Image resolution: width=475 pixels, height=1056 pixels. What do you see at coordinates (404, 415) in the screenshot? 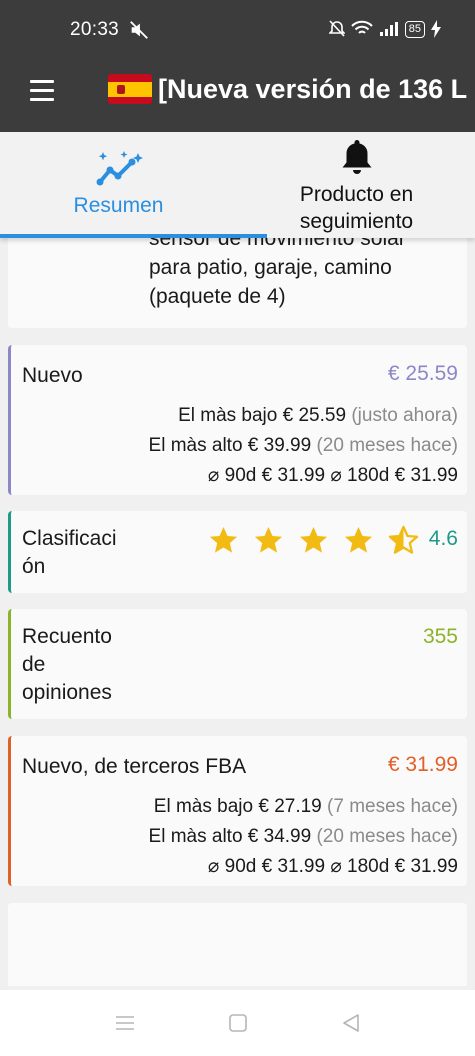
I see `lowest-when: (justo ahora)` at bounding box center [404, 415].